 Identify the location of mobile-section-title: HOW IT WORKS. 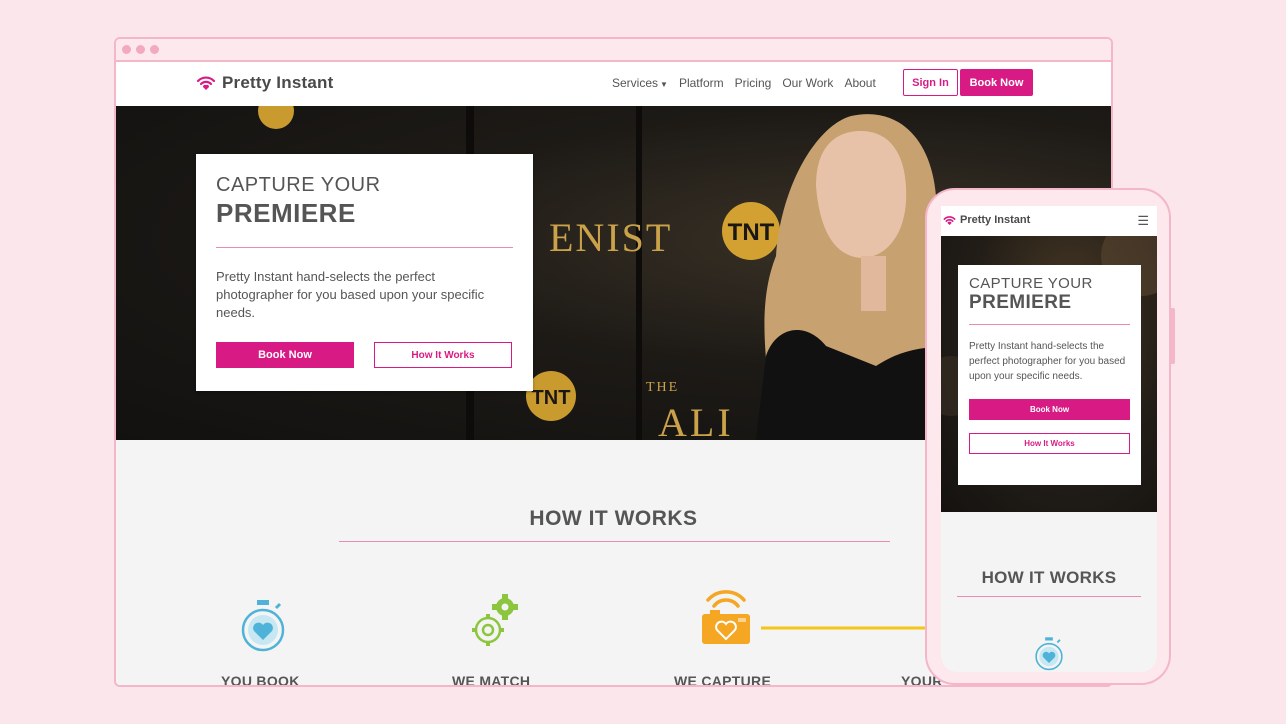
(1049, 577).